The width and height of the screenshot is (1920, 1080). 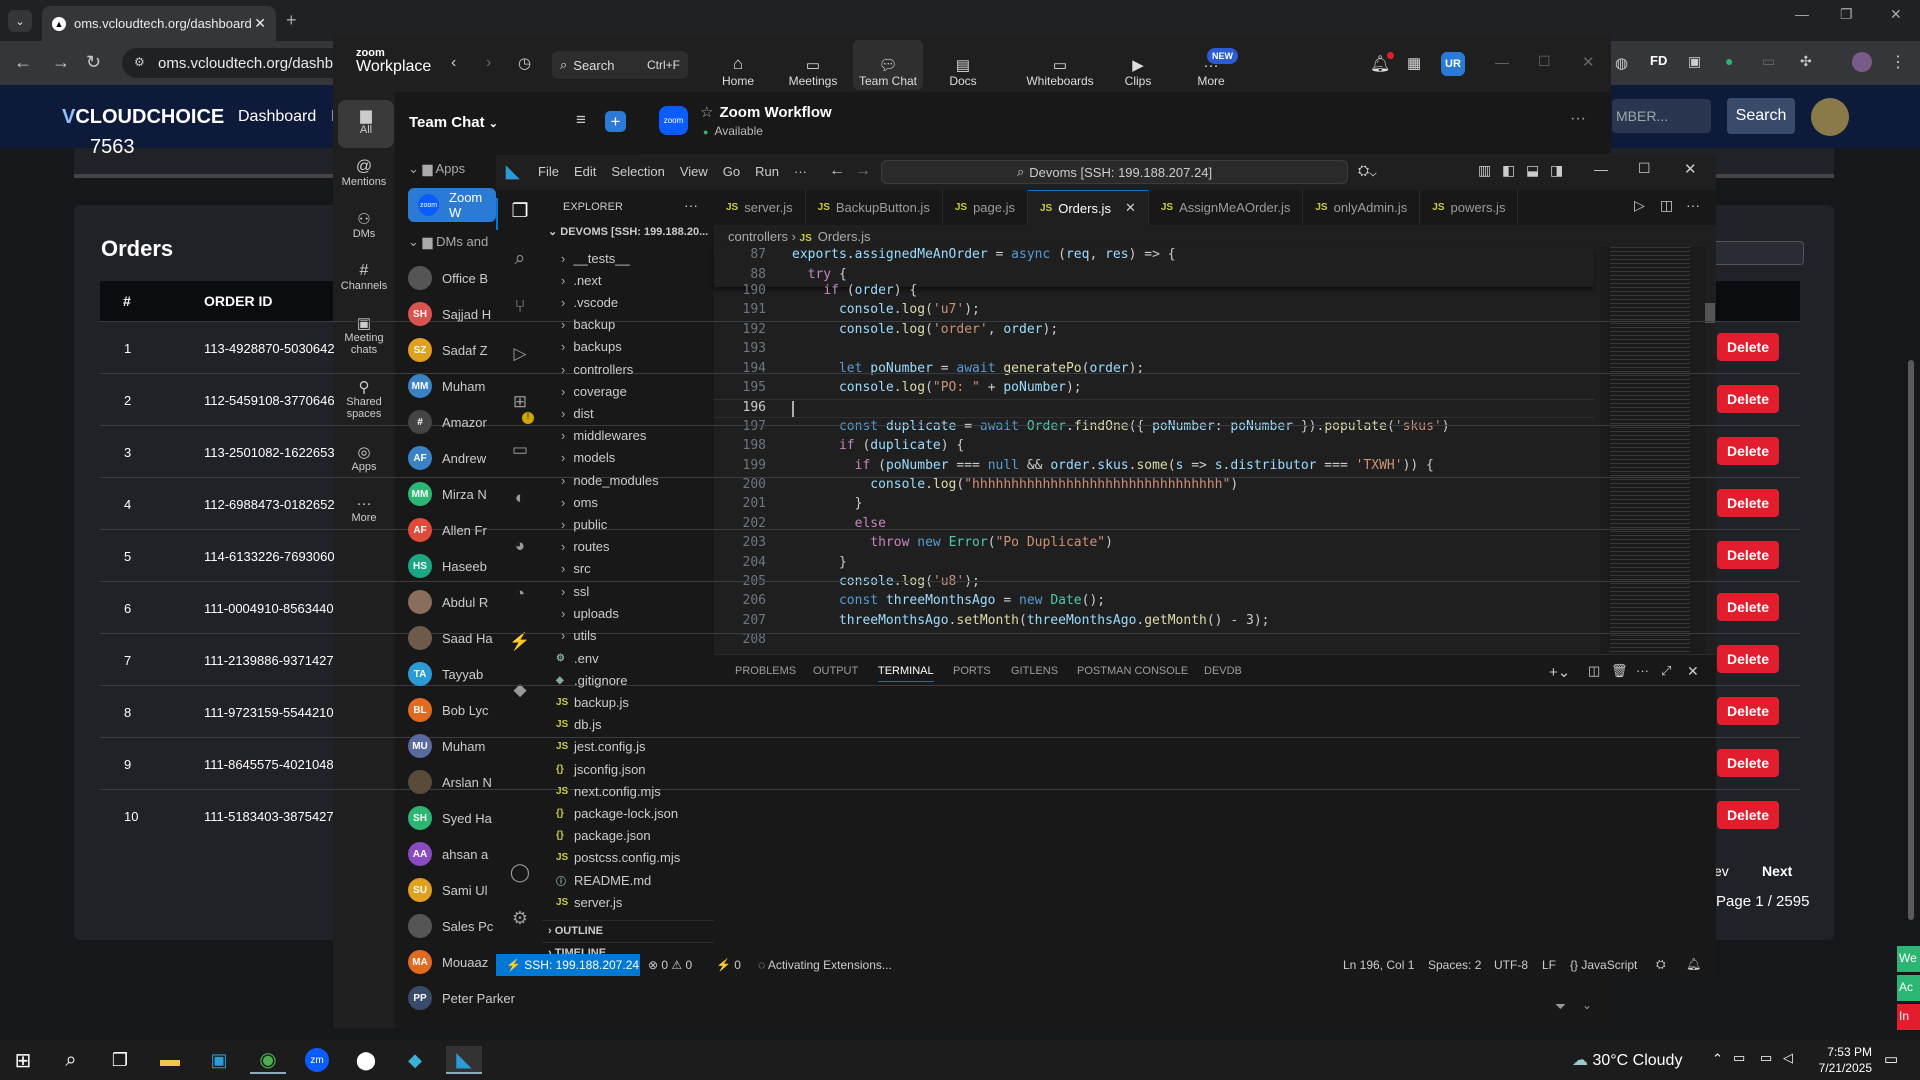 I want to click on accounts-icon: ◯, so click(x=520, y=872).